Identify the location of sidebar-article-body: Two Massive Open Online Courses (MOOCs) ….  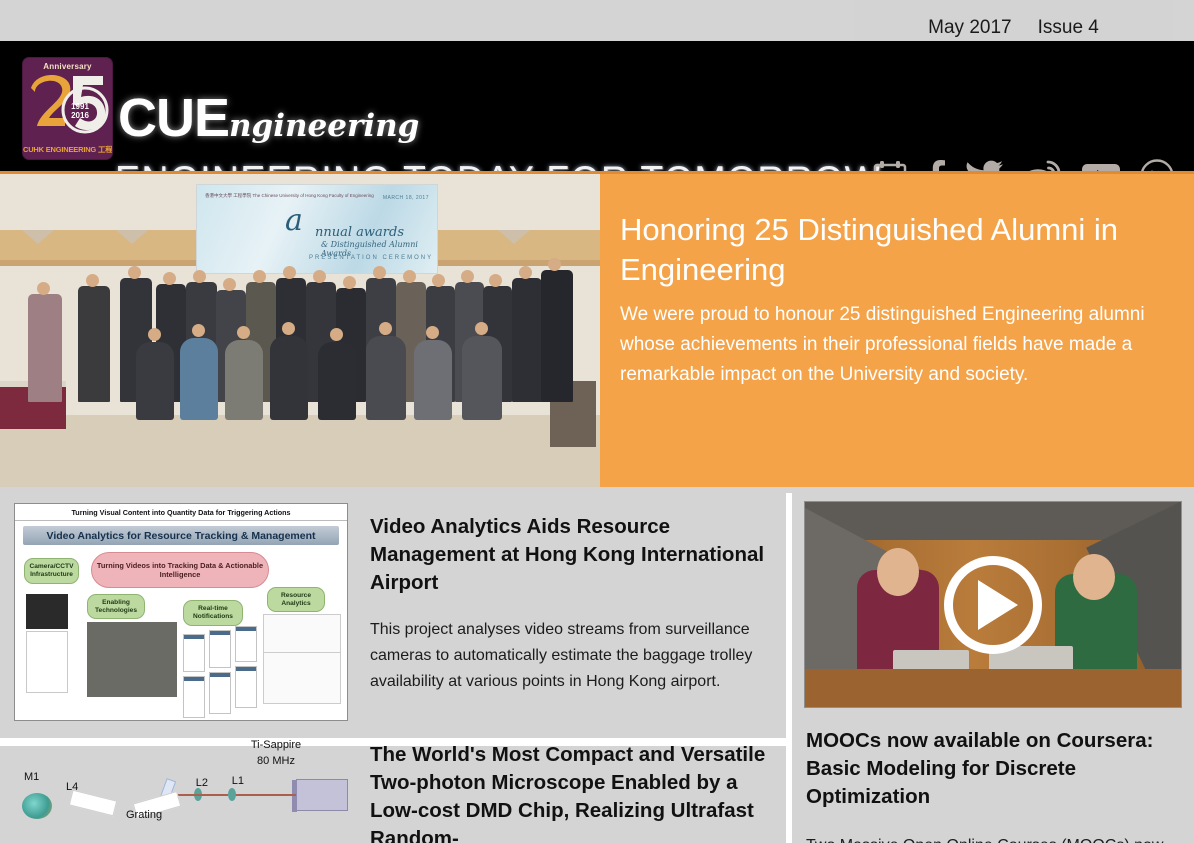
(993, 838).